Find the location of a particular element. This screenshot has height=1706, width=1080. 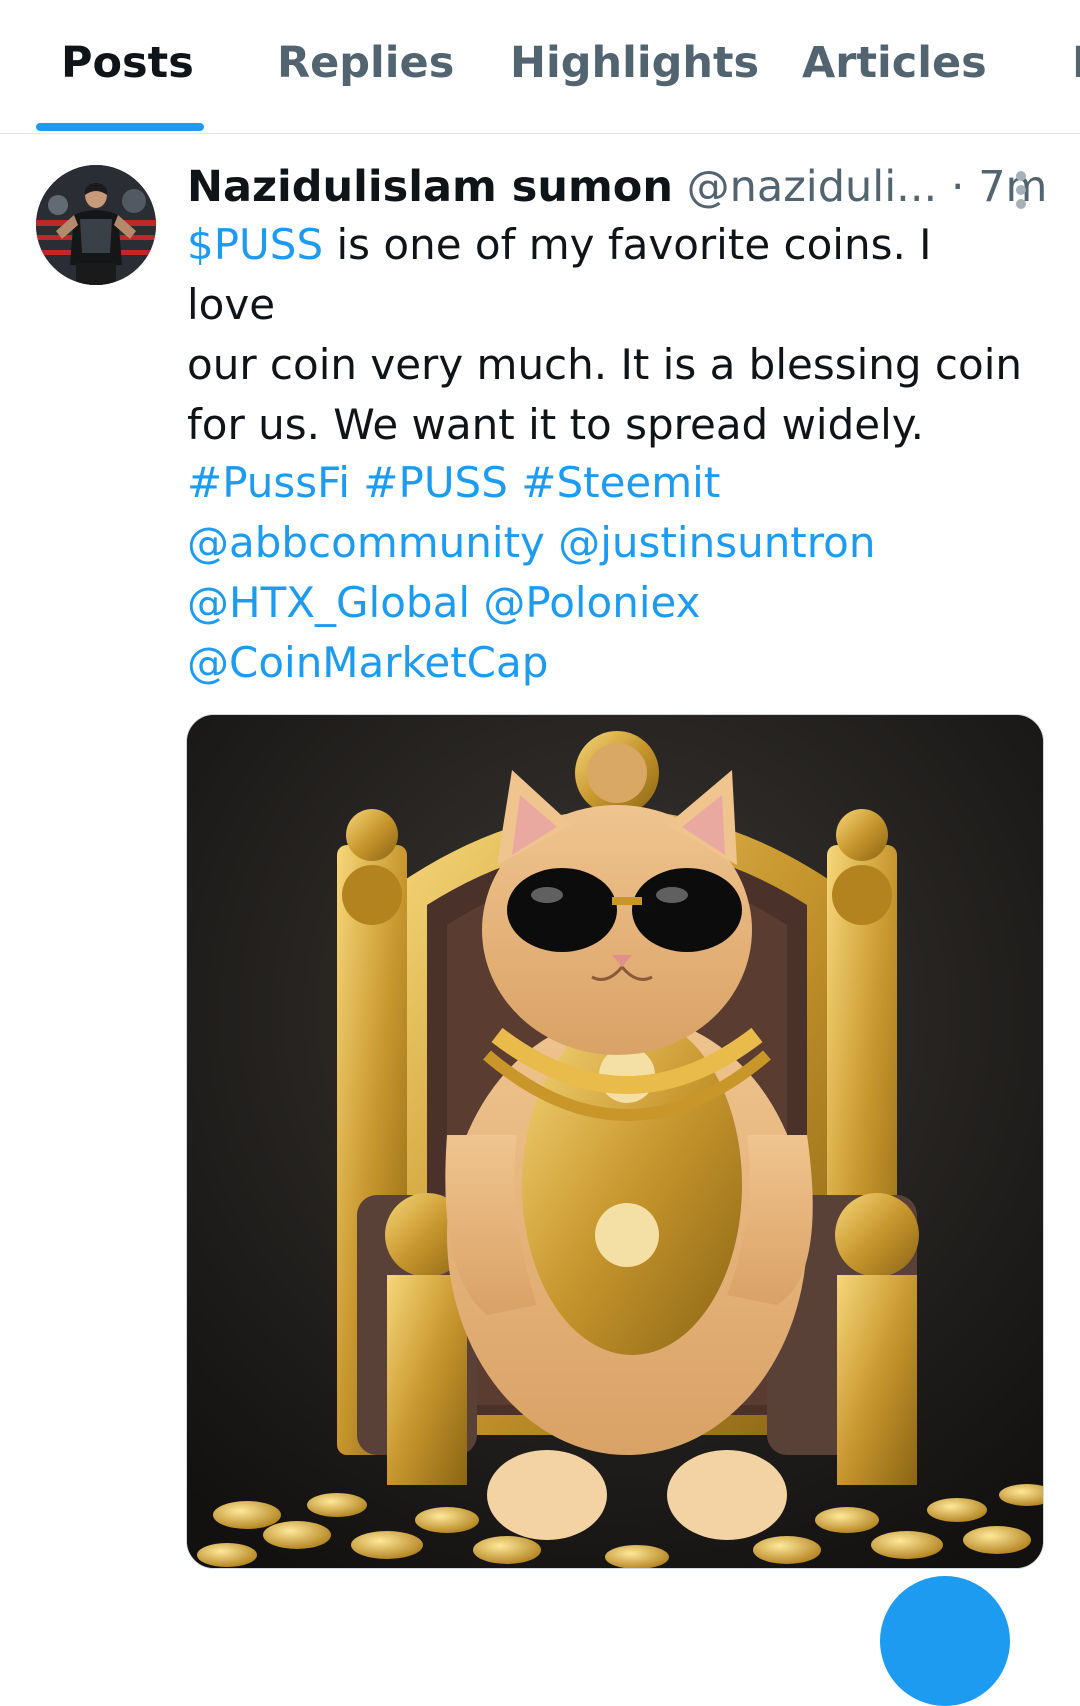

hashtag-link: #Steemit is located at coordinates (620, 482).